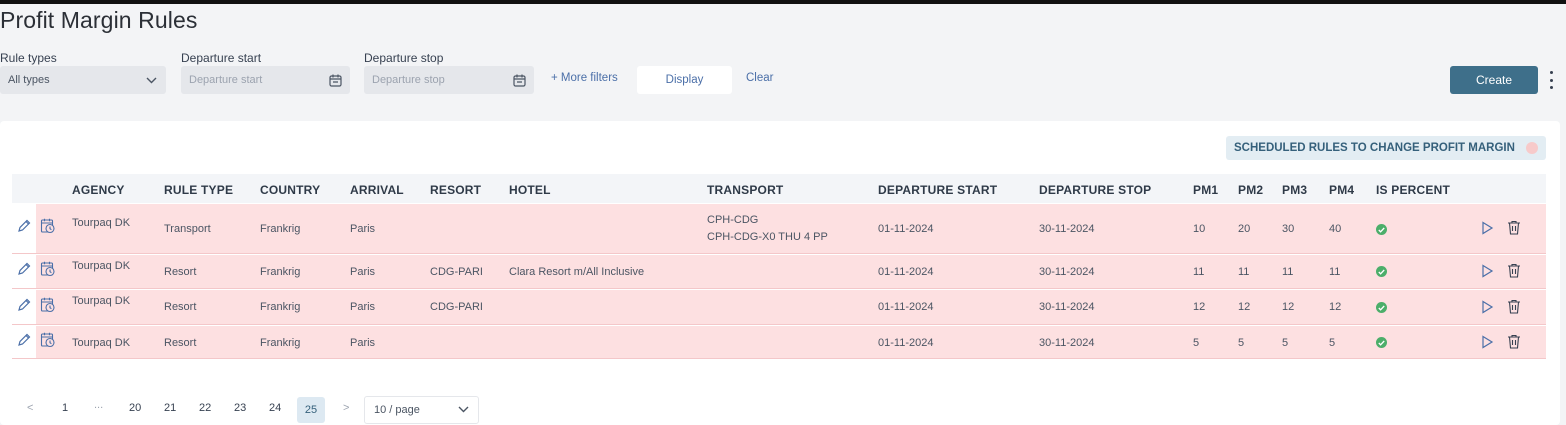 This screenshot has width=1566, height=425. What do you see at coordinates (1335, 307) in the screenshot?
I see `cell-pm4: 12` at bounding box center [1335, 307].